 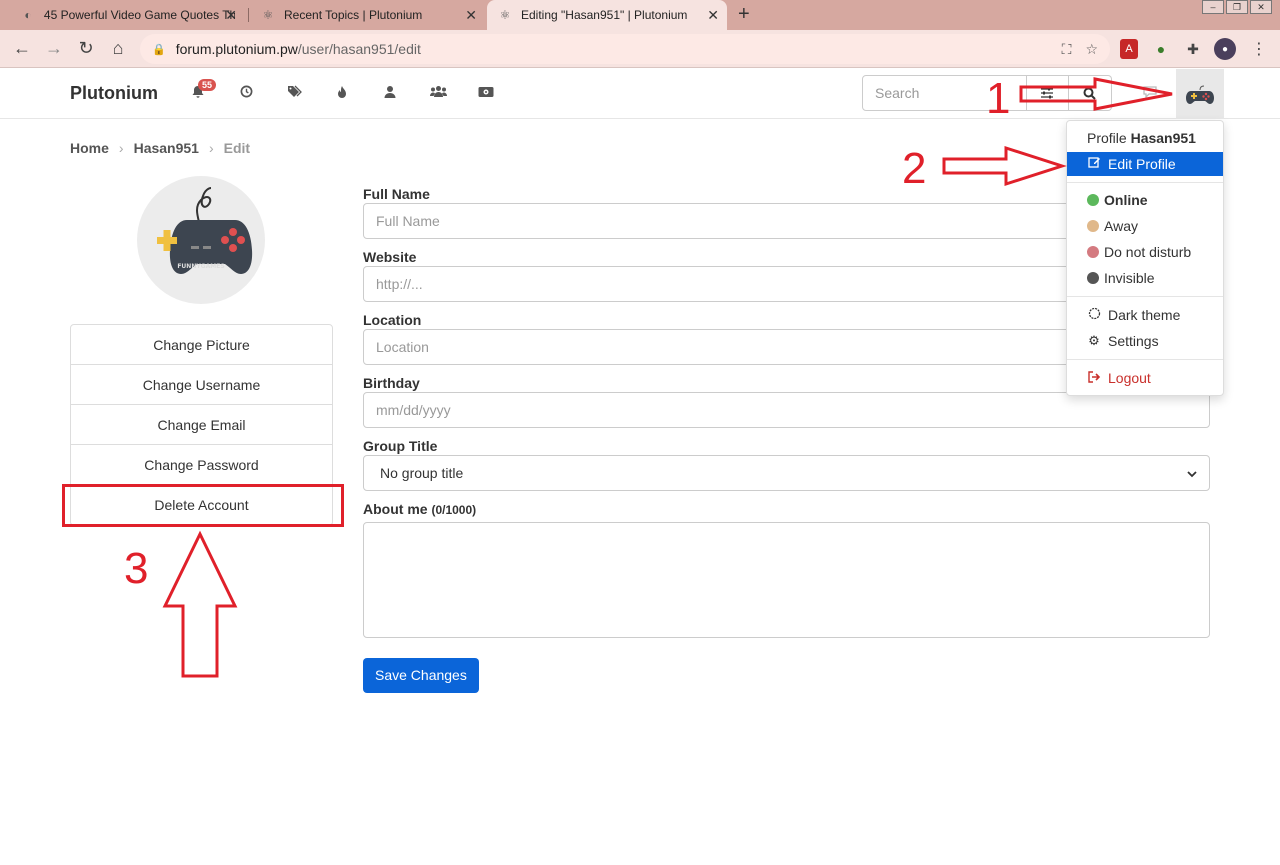 I want to click on browser-menu-icon: ⋮, so click(x=1259, y=49).